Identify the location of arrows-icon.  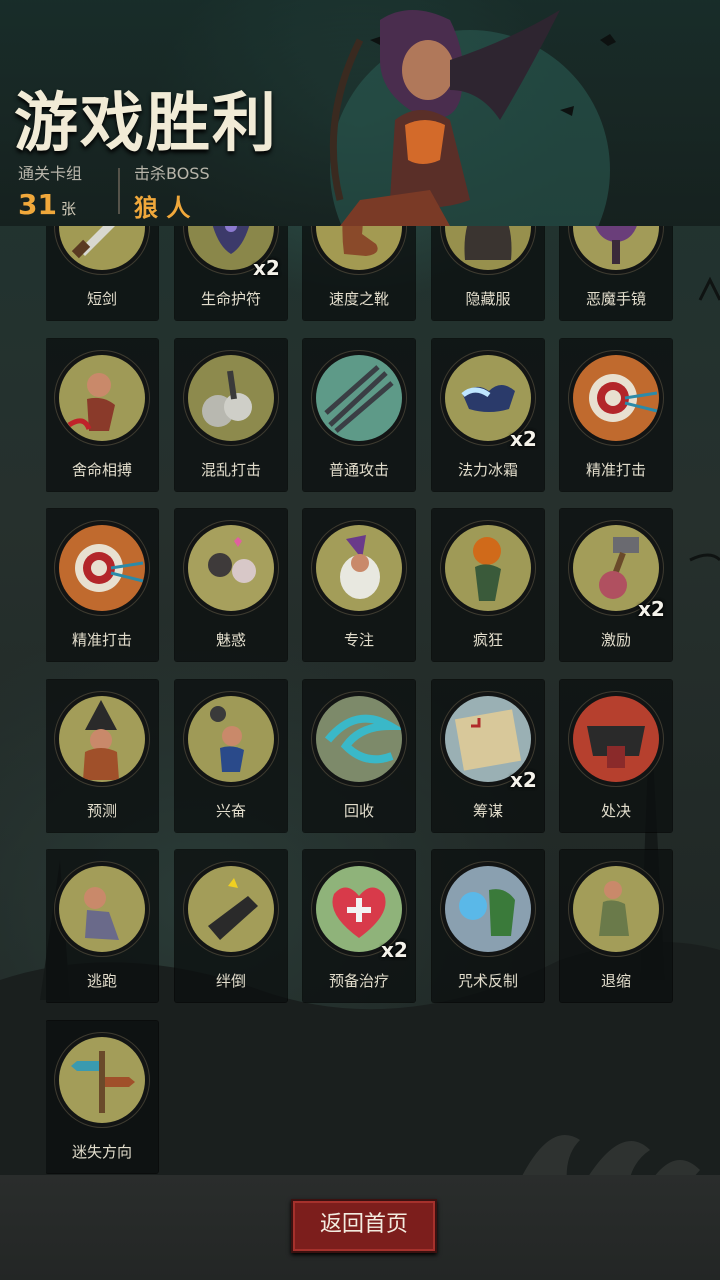
(359, 398).